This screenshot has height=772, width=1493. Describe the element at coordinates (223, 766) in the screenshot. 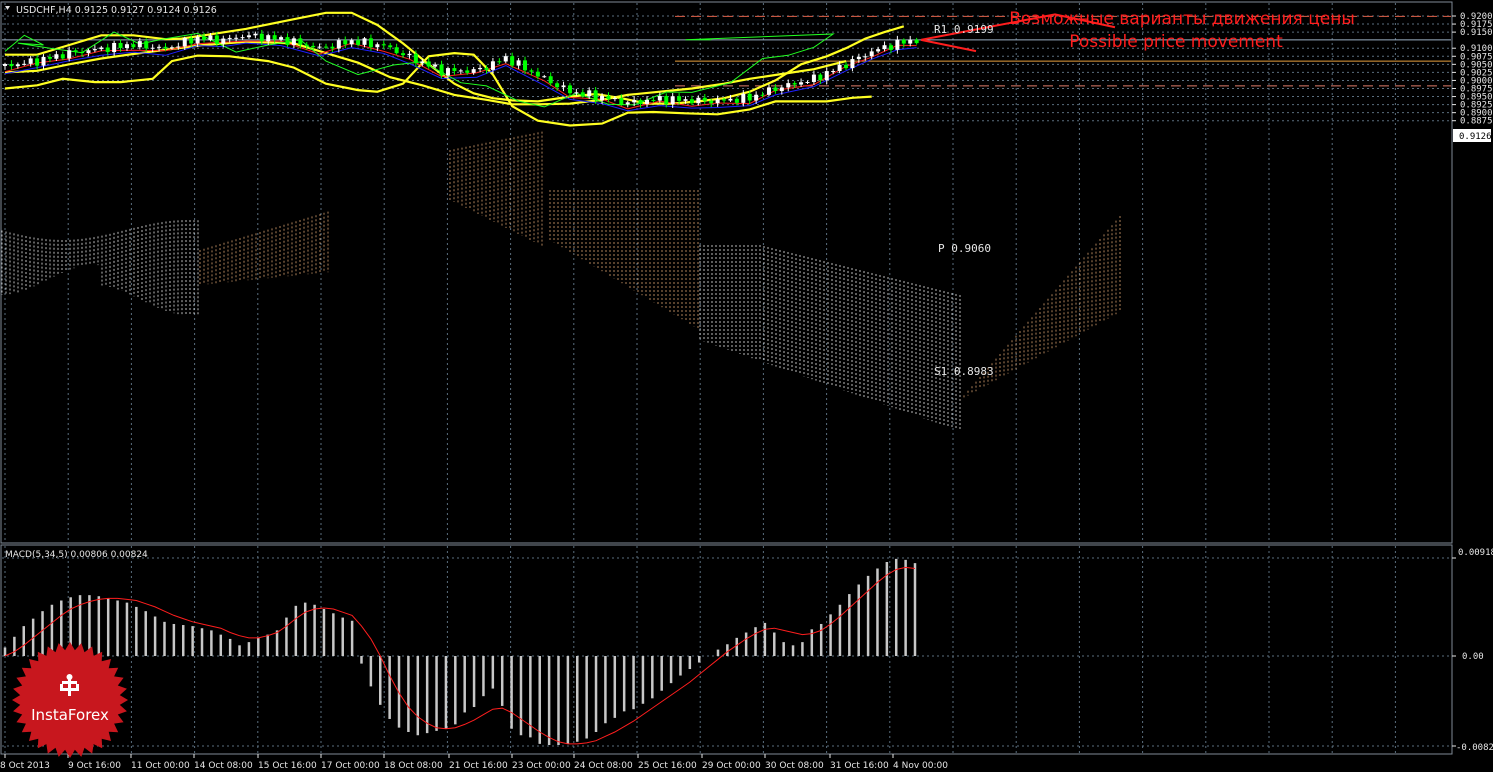

I see `time-tick-label: 14 Oct 08:00` at that location.